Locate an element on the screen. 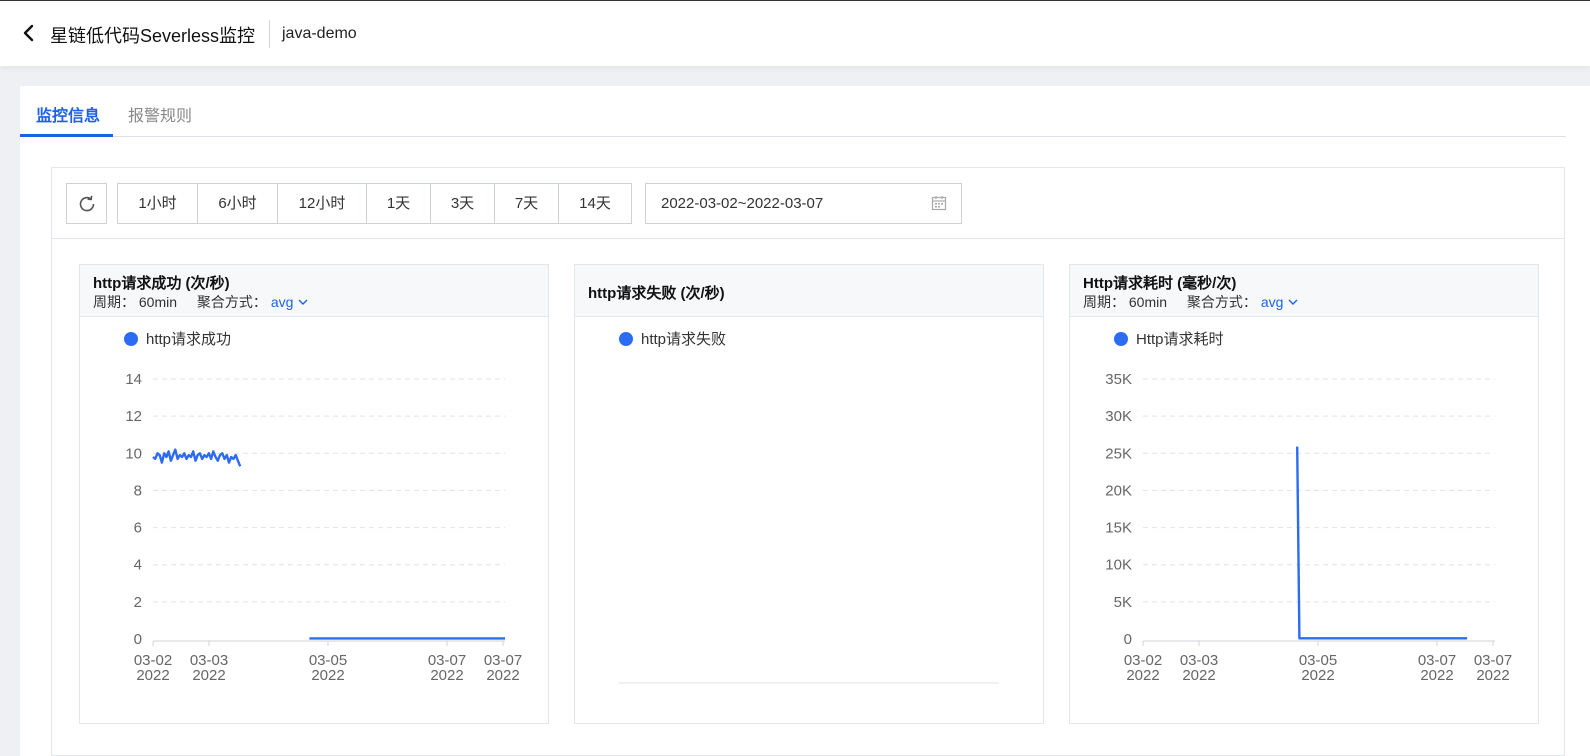 The width and height of the screenshot is (1590, 756). y-tick-label: 10K is located at coordinates (1118, 565).